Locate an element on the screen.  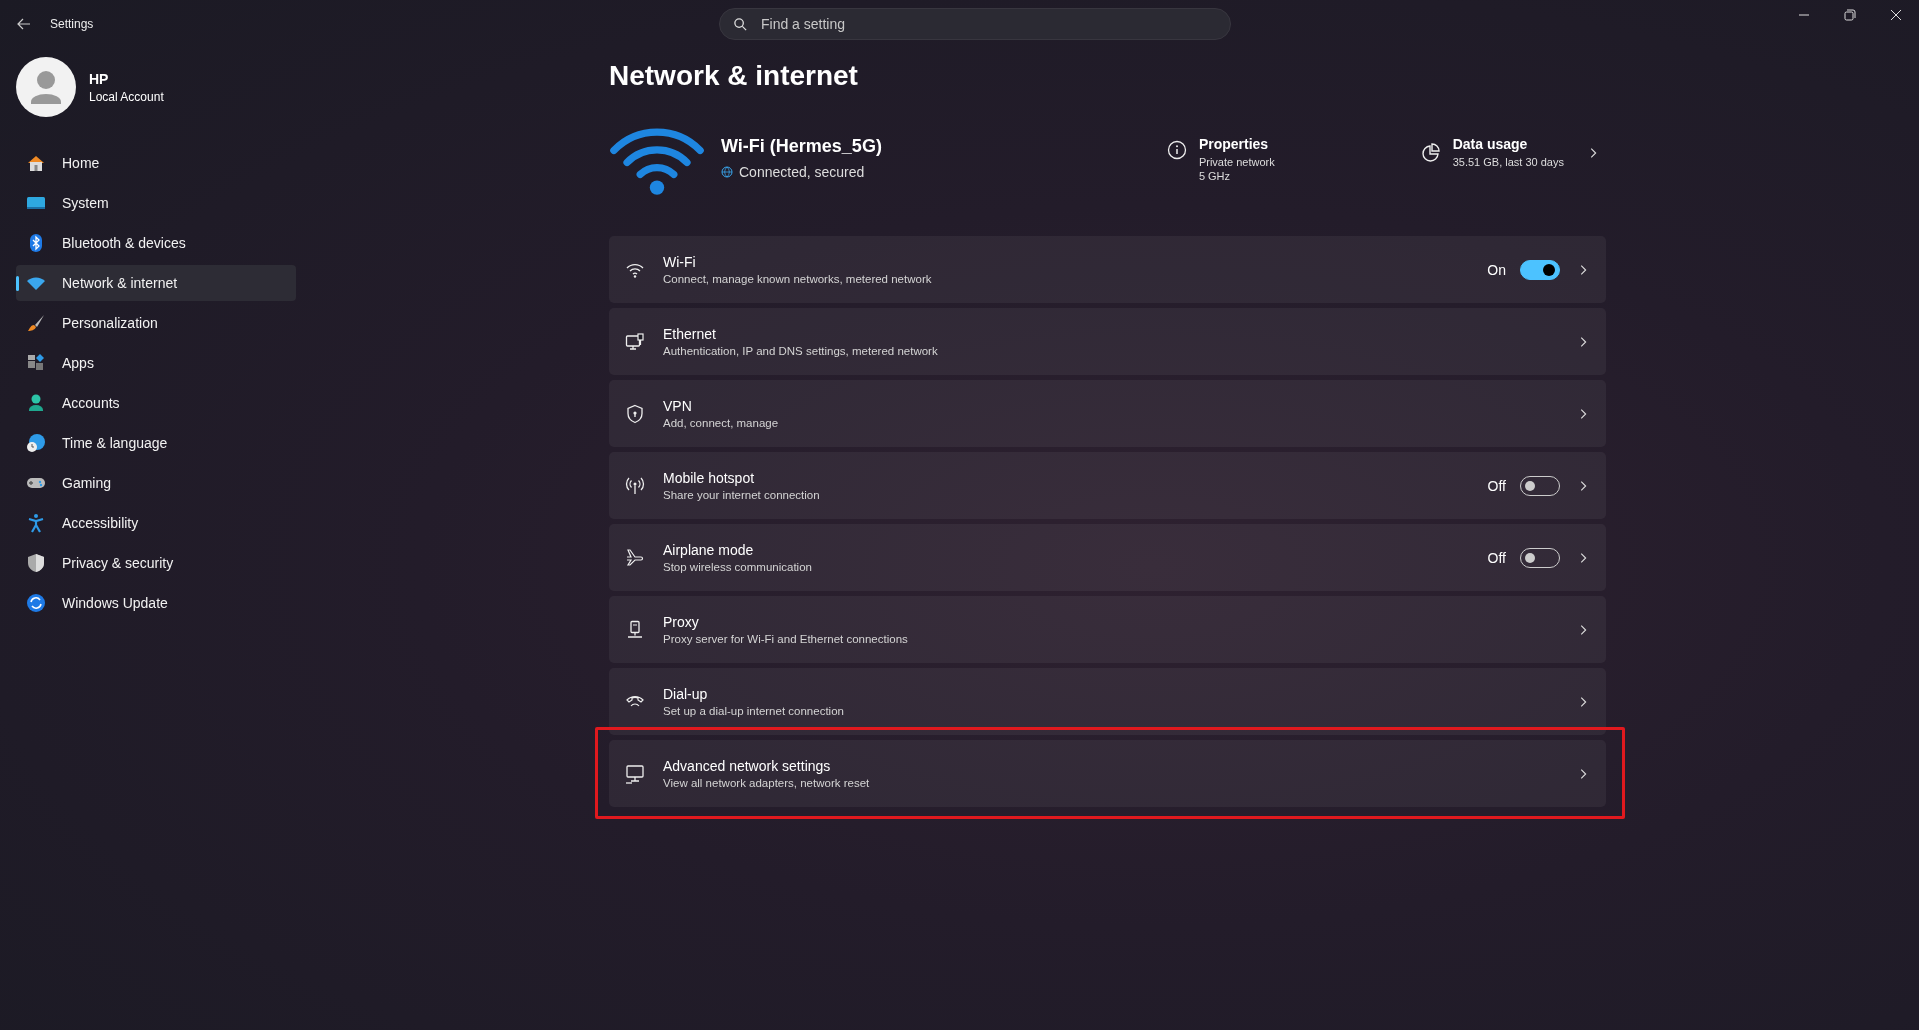
data-usage-link: Data usage 35.51 GB, last 30 days is located at coordinates (1510, 153).